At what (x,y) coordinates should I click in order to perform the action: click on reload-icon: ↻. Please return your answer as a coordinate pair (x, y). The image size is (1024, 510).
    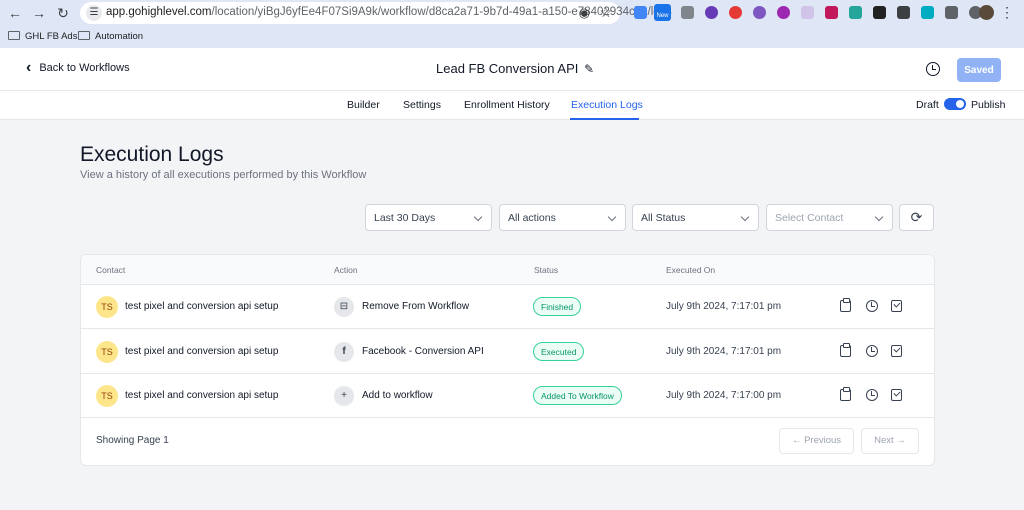
    Looking at the image, I should click on (63, 13).